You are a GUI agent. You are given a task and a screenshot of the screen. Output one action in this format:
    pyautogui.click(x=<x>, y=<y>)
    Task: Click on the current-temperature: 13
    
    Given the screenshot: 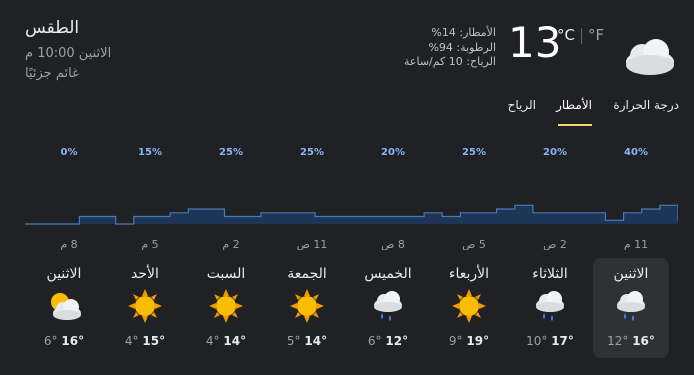 What is the action you would take?
    pyautogui.click(x=535, y=42)
    